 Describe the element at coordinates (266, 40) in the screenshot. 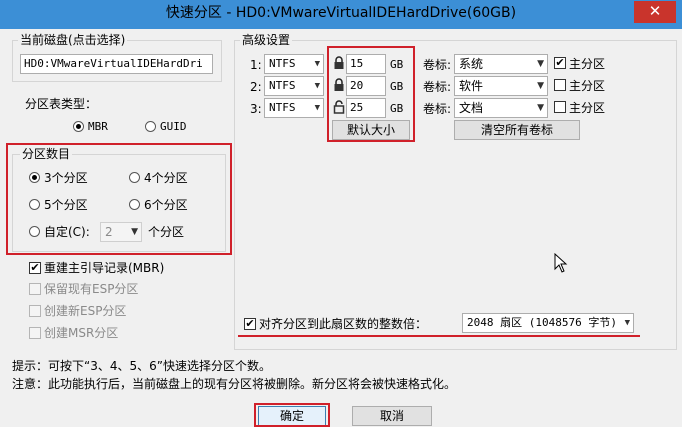

I see `advanced-legend: 高级设置` at that location.